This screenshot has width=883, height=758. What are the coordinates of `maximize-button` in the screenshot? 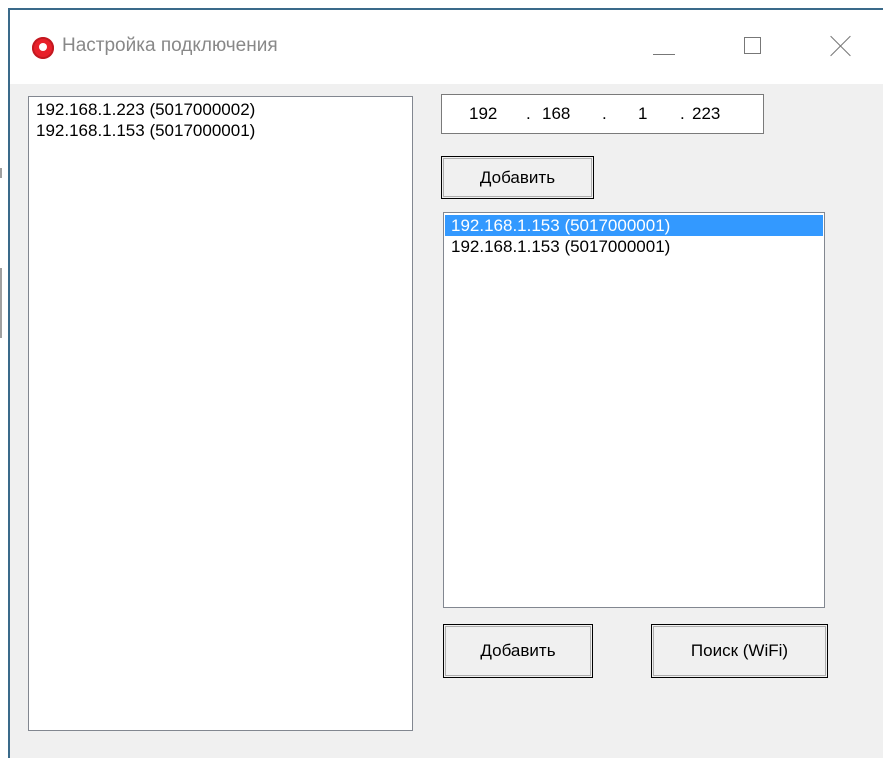 It's located at (755, 47).